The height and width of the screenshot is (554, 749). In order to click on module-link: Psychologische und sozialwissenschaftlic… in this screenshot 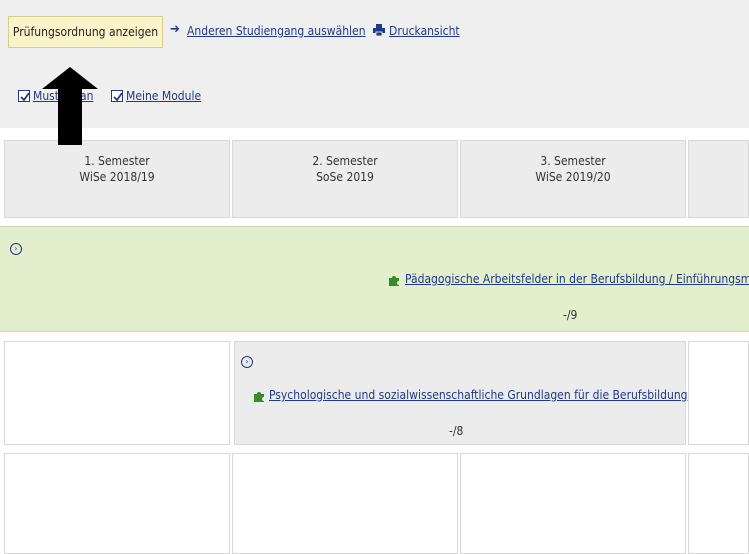, I will do `click(478, 395)`.